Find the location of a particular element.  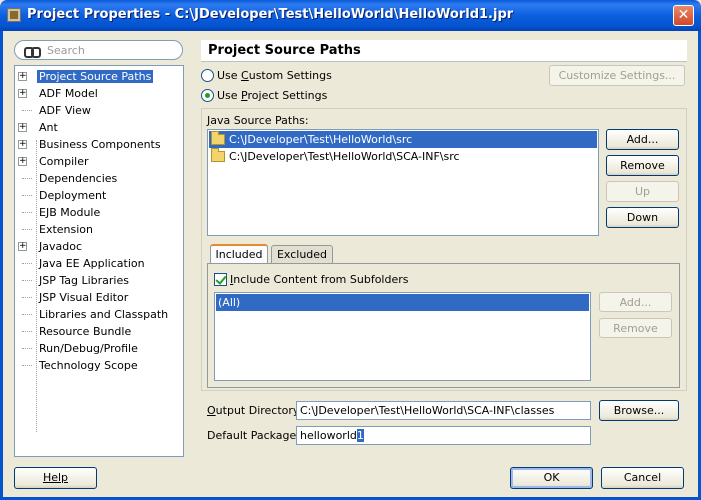

include-patterns-list: (All) is located at coordinates (402, 336).